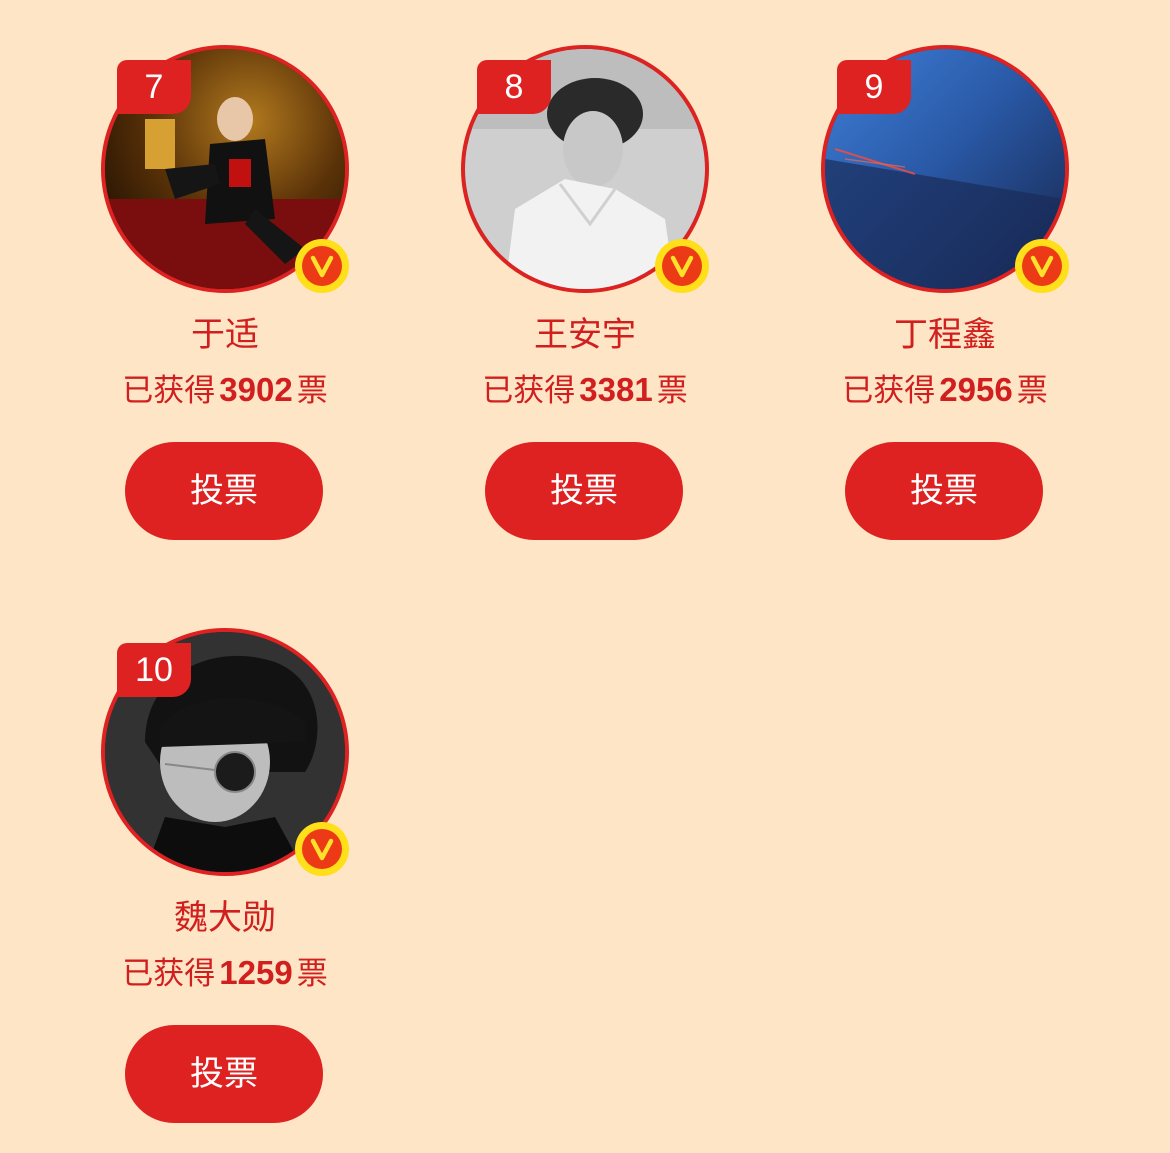 This screenshot has height=1153, width=1170. Describe the element at coordinates (154, 87) in the screenshot. I see `rank-badge: 7` at that location.